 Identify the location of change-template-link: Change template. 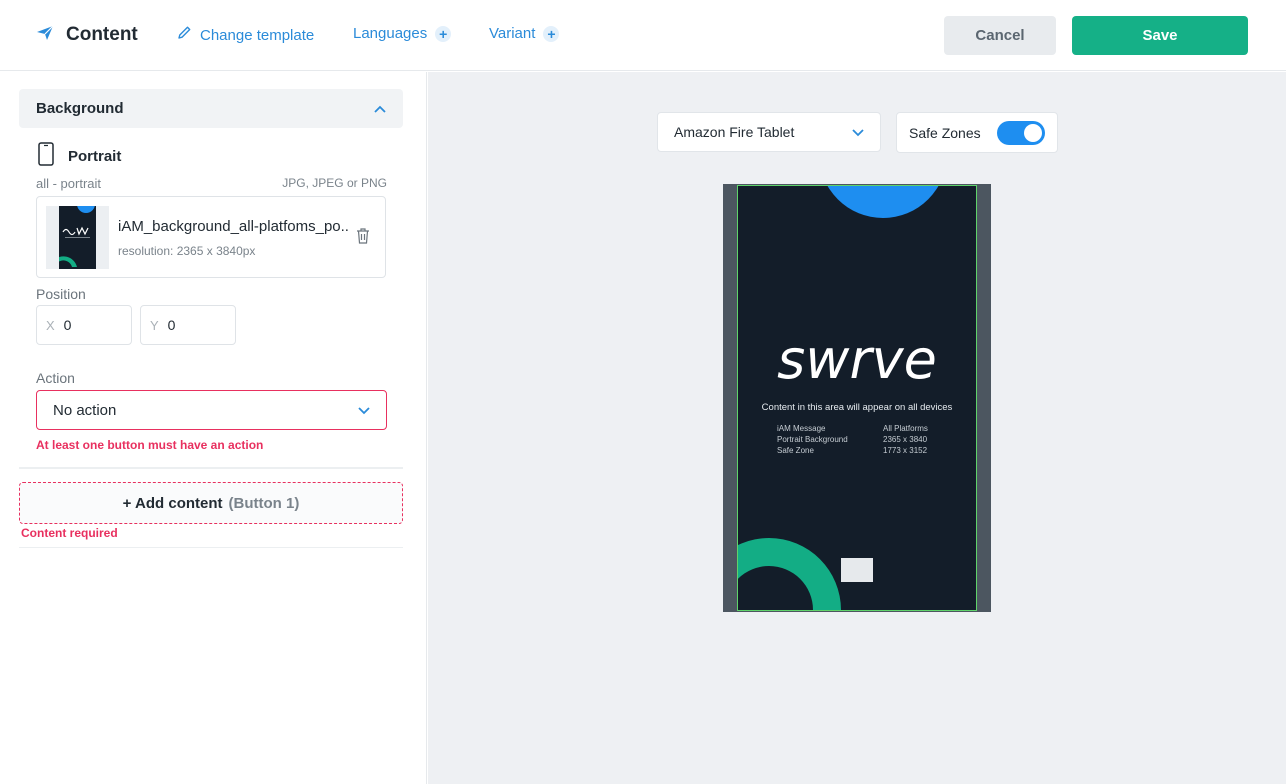
(245, 35).